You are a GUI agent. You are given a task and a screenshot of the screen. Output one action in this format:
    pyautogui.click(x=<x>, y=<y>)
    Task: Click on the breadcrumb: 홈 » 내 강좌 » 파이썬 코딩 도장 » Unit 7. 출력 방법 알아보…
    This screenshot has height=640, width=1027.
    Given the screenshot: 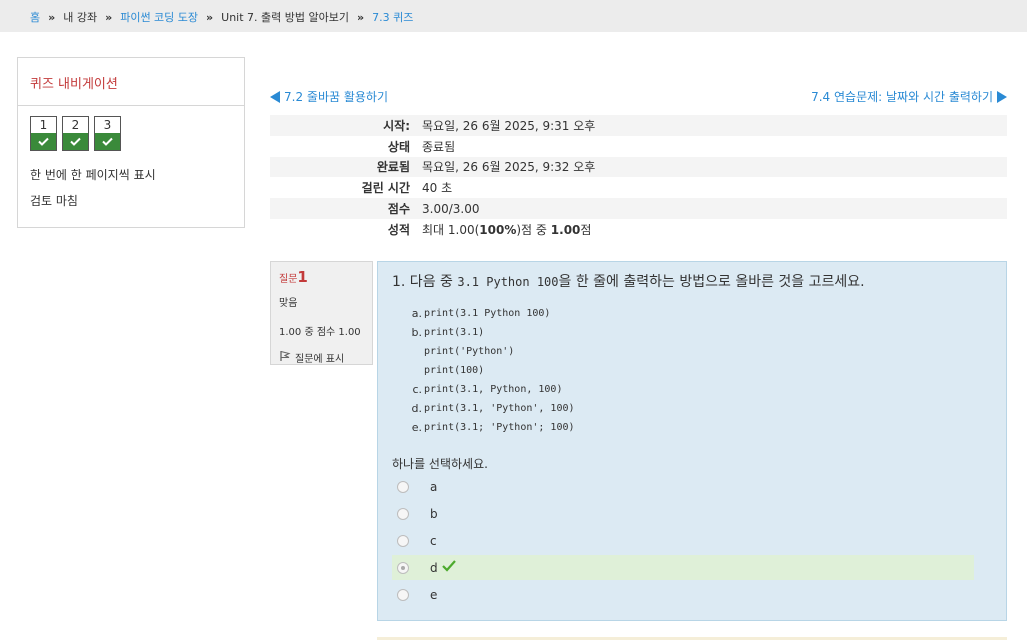 What is the action you would take?
    pyautogui.click(x=221, y=17)
    